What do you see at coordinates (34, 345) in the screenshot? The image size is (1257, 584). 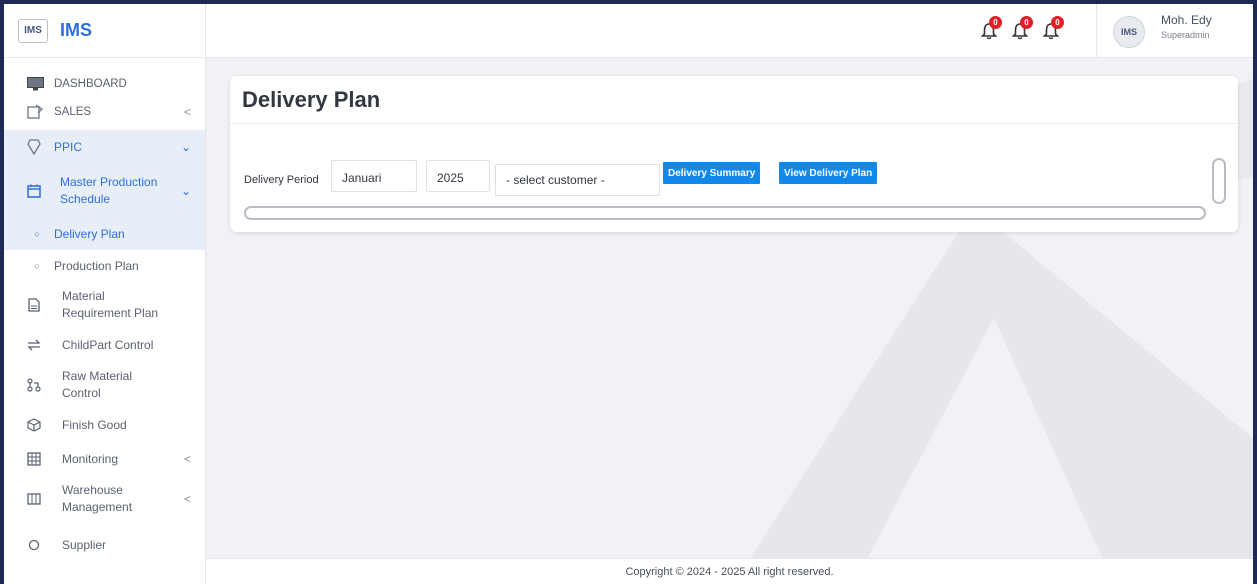 I see `swap-icon` at bounding box center [34, 345].